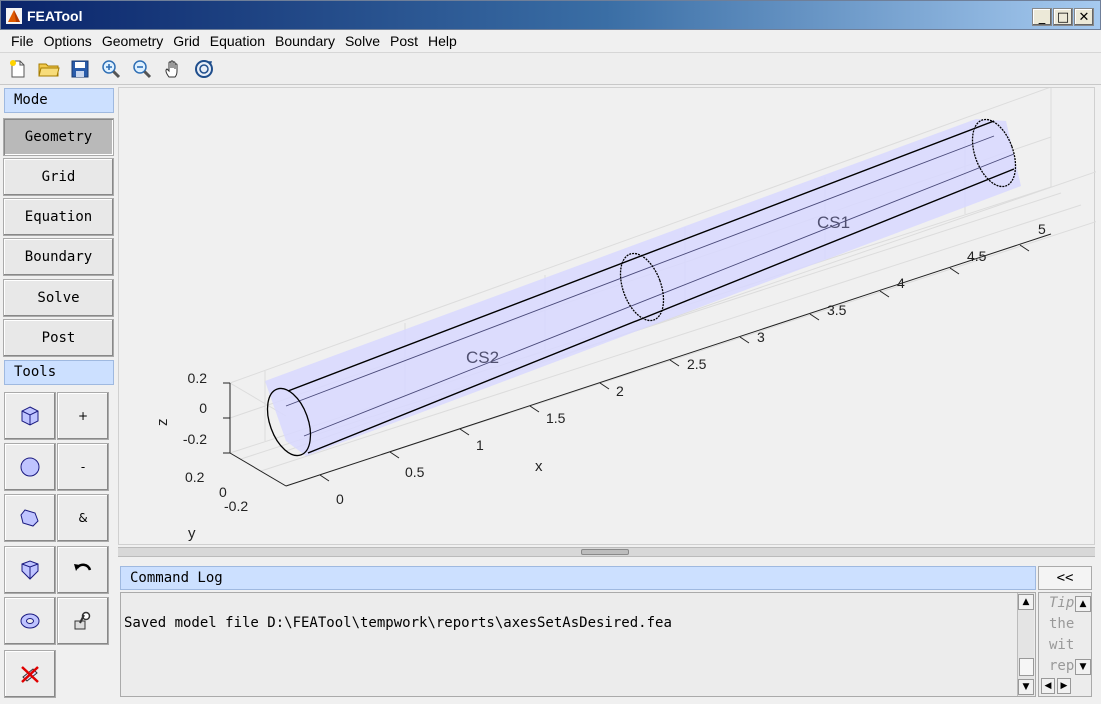 Image resolution: width=1101 pixels, height=704 pixels. I want to click on menu-file: File, so click(22, 41).